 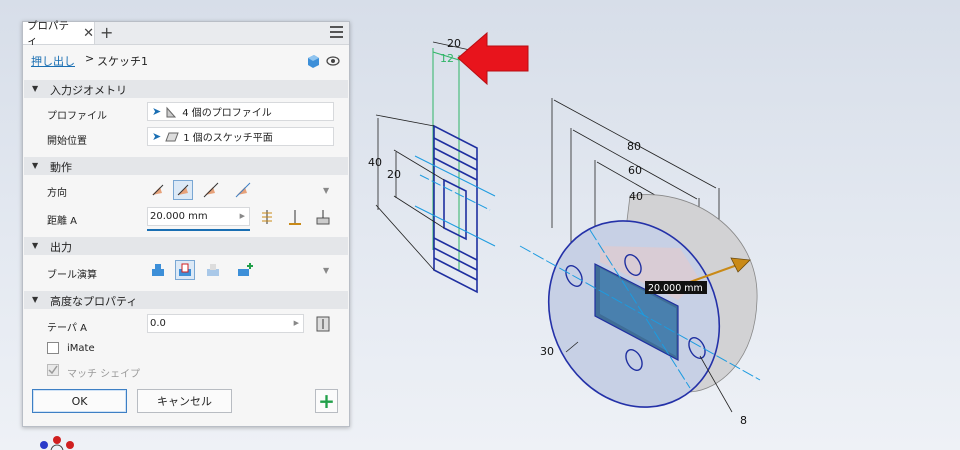 I want to click on section-title: 出力, so click(x=61, y=247).